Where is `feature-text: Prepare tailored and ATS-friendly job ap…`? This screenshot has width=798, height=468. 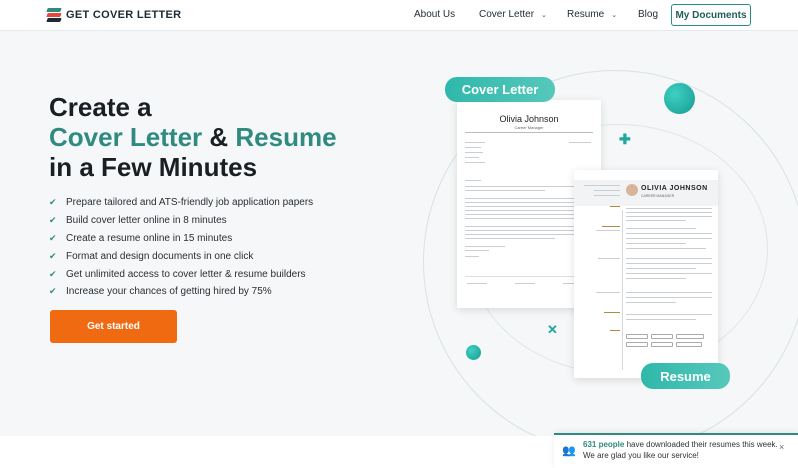 feature-text: Prepare tailored and ATS-friendly job ap… is located at coordinates (190, 203).